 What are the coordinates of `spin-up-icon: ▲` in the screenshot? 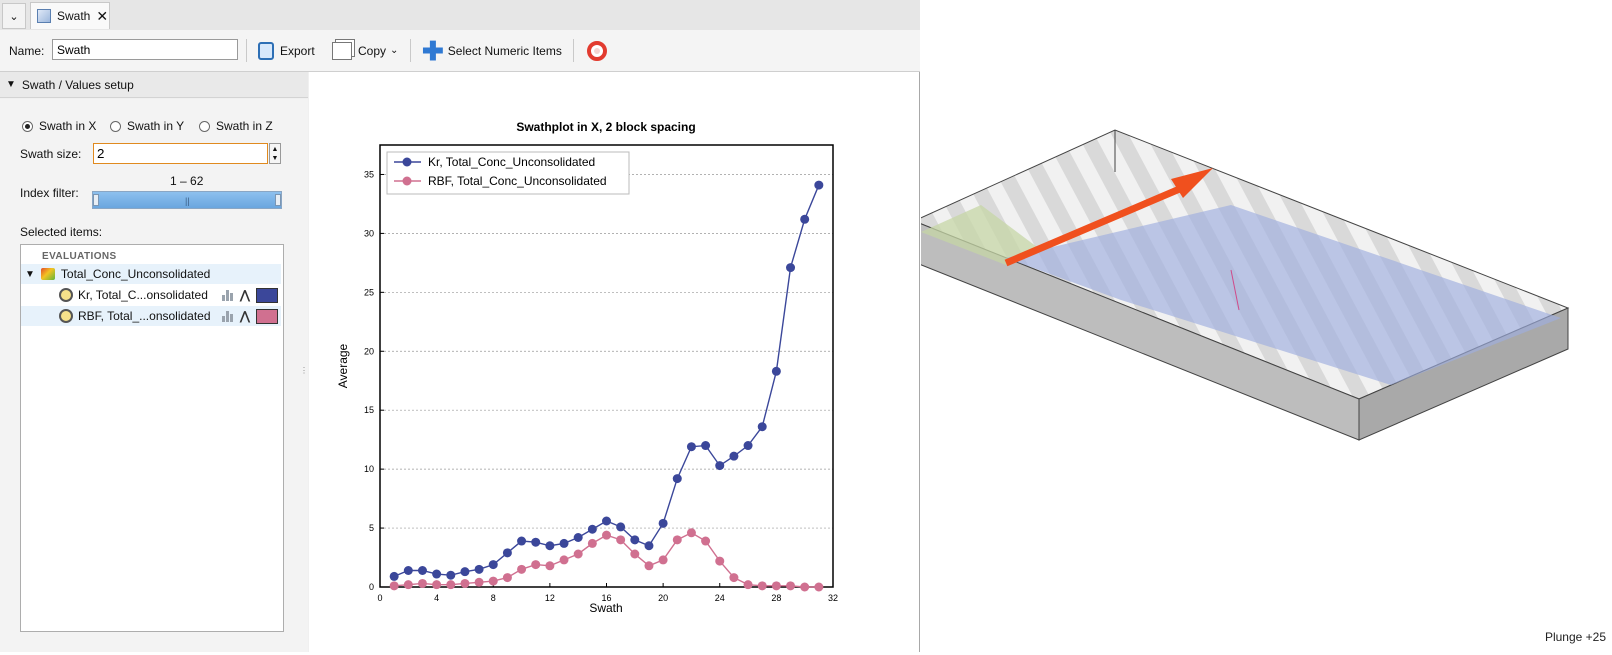 It's located at (275, 149).